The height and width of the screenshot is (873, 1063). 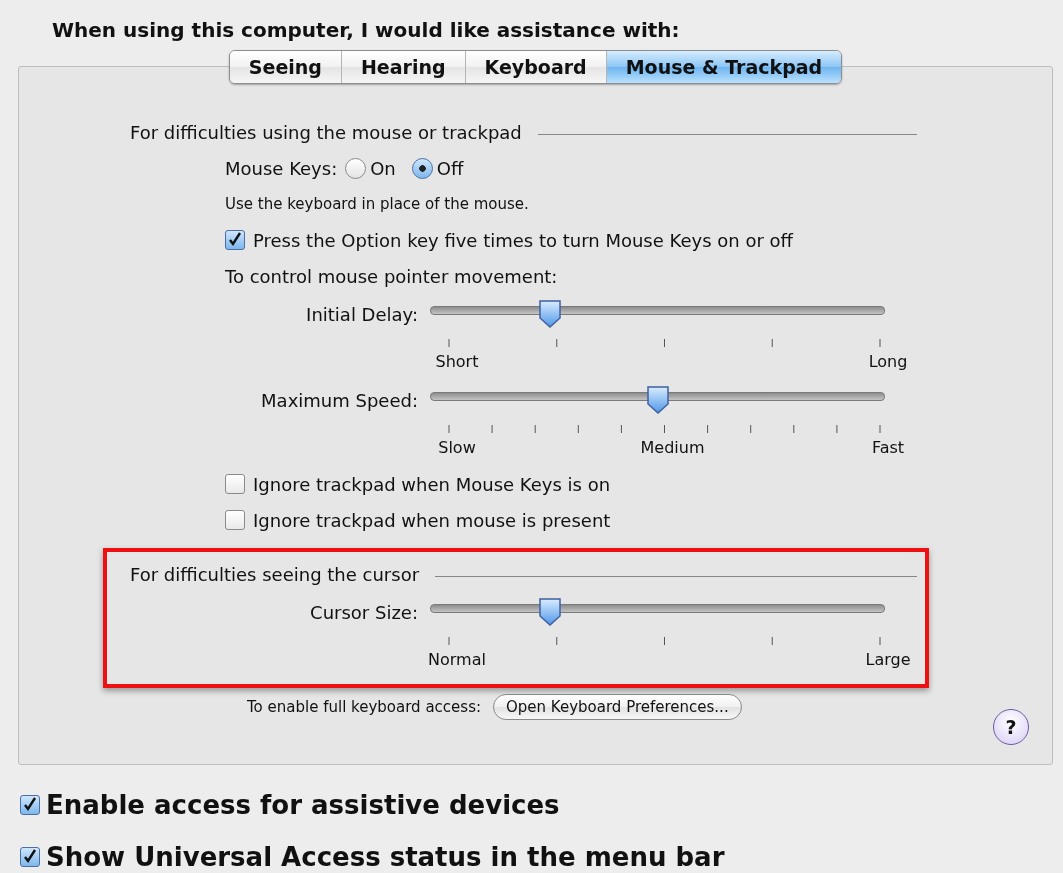 What do you see at coordinates (339, 400) in the screenshot?
I see `slider-label: Maximum Speed:` at bounding box center [339, 400].